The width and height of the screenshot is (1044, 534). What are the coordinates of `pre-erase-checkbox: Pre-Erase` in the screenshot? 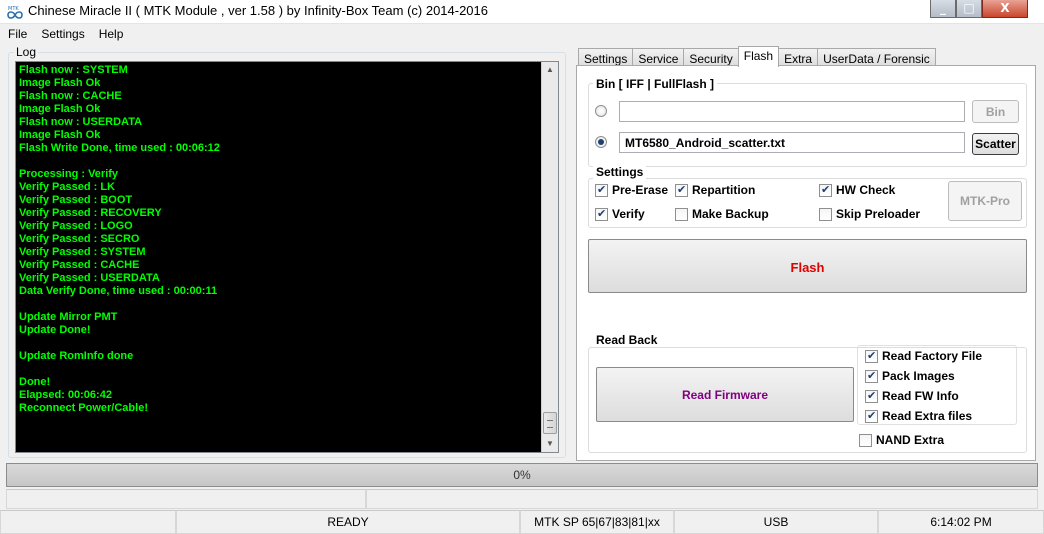 It's located at (631, 190).